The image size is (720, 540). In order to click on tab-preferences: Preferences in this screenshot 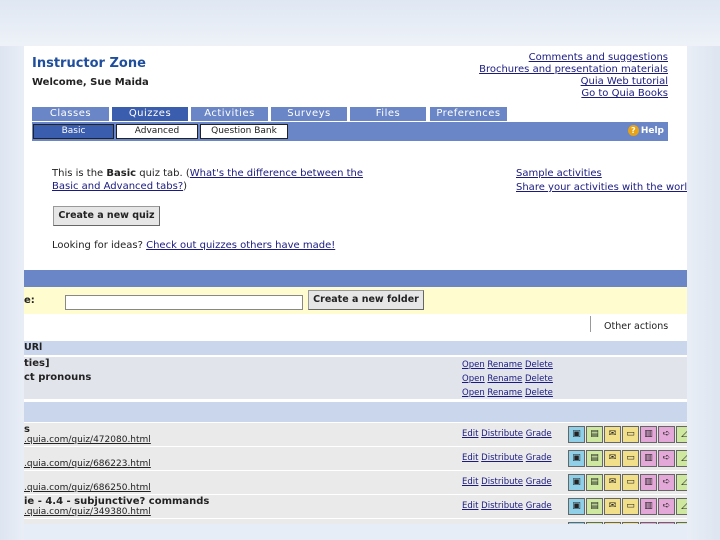, I will do `click(468, 114)`.